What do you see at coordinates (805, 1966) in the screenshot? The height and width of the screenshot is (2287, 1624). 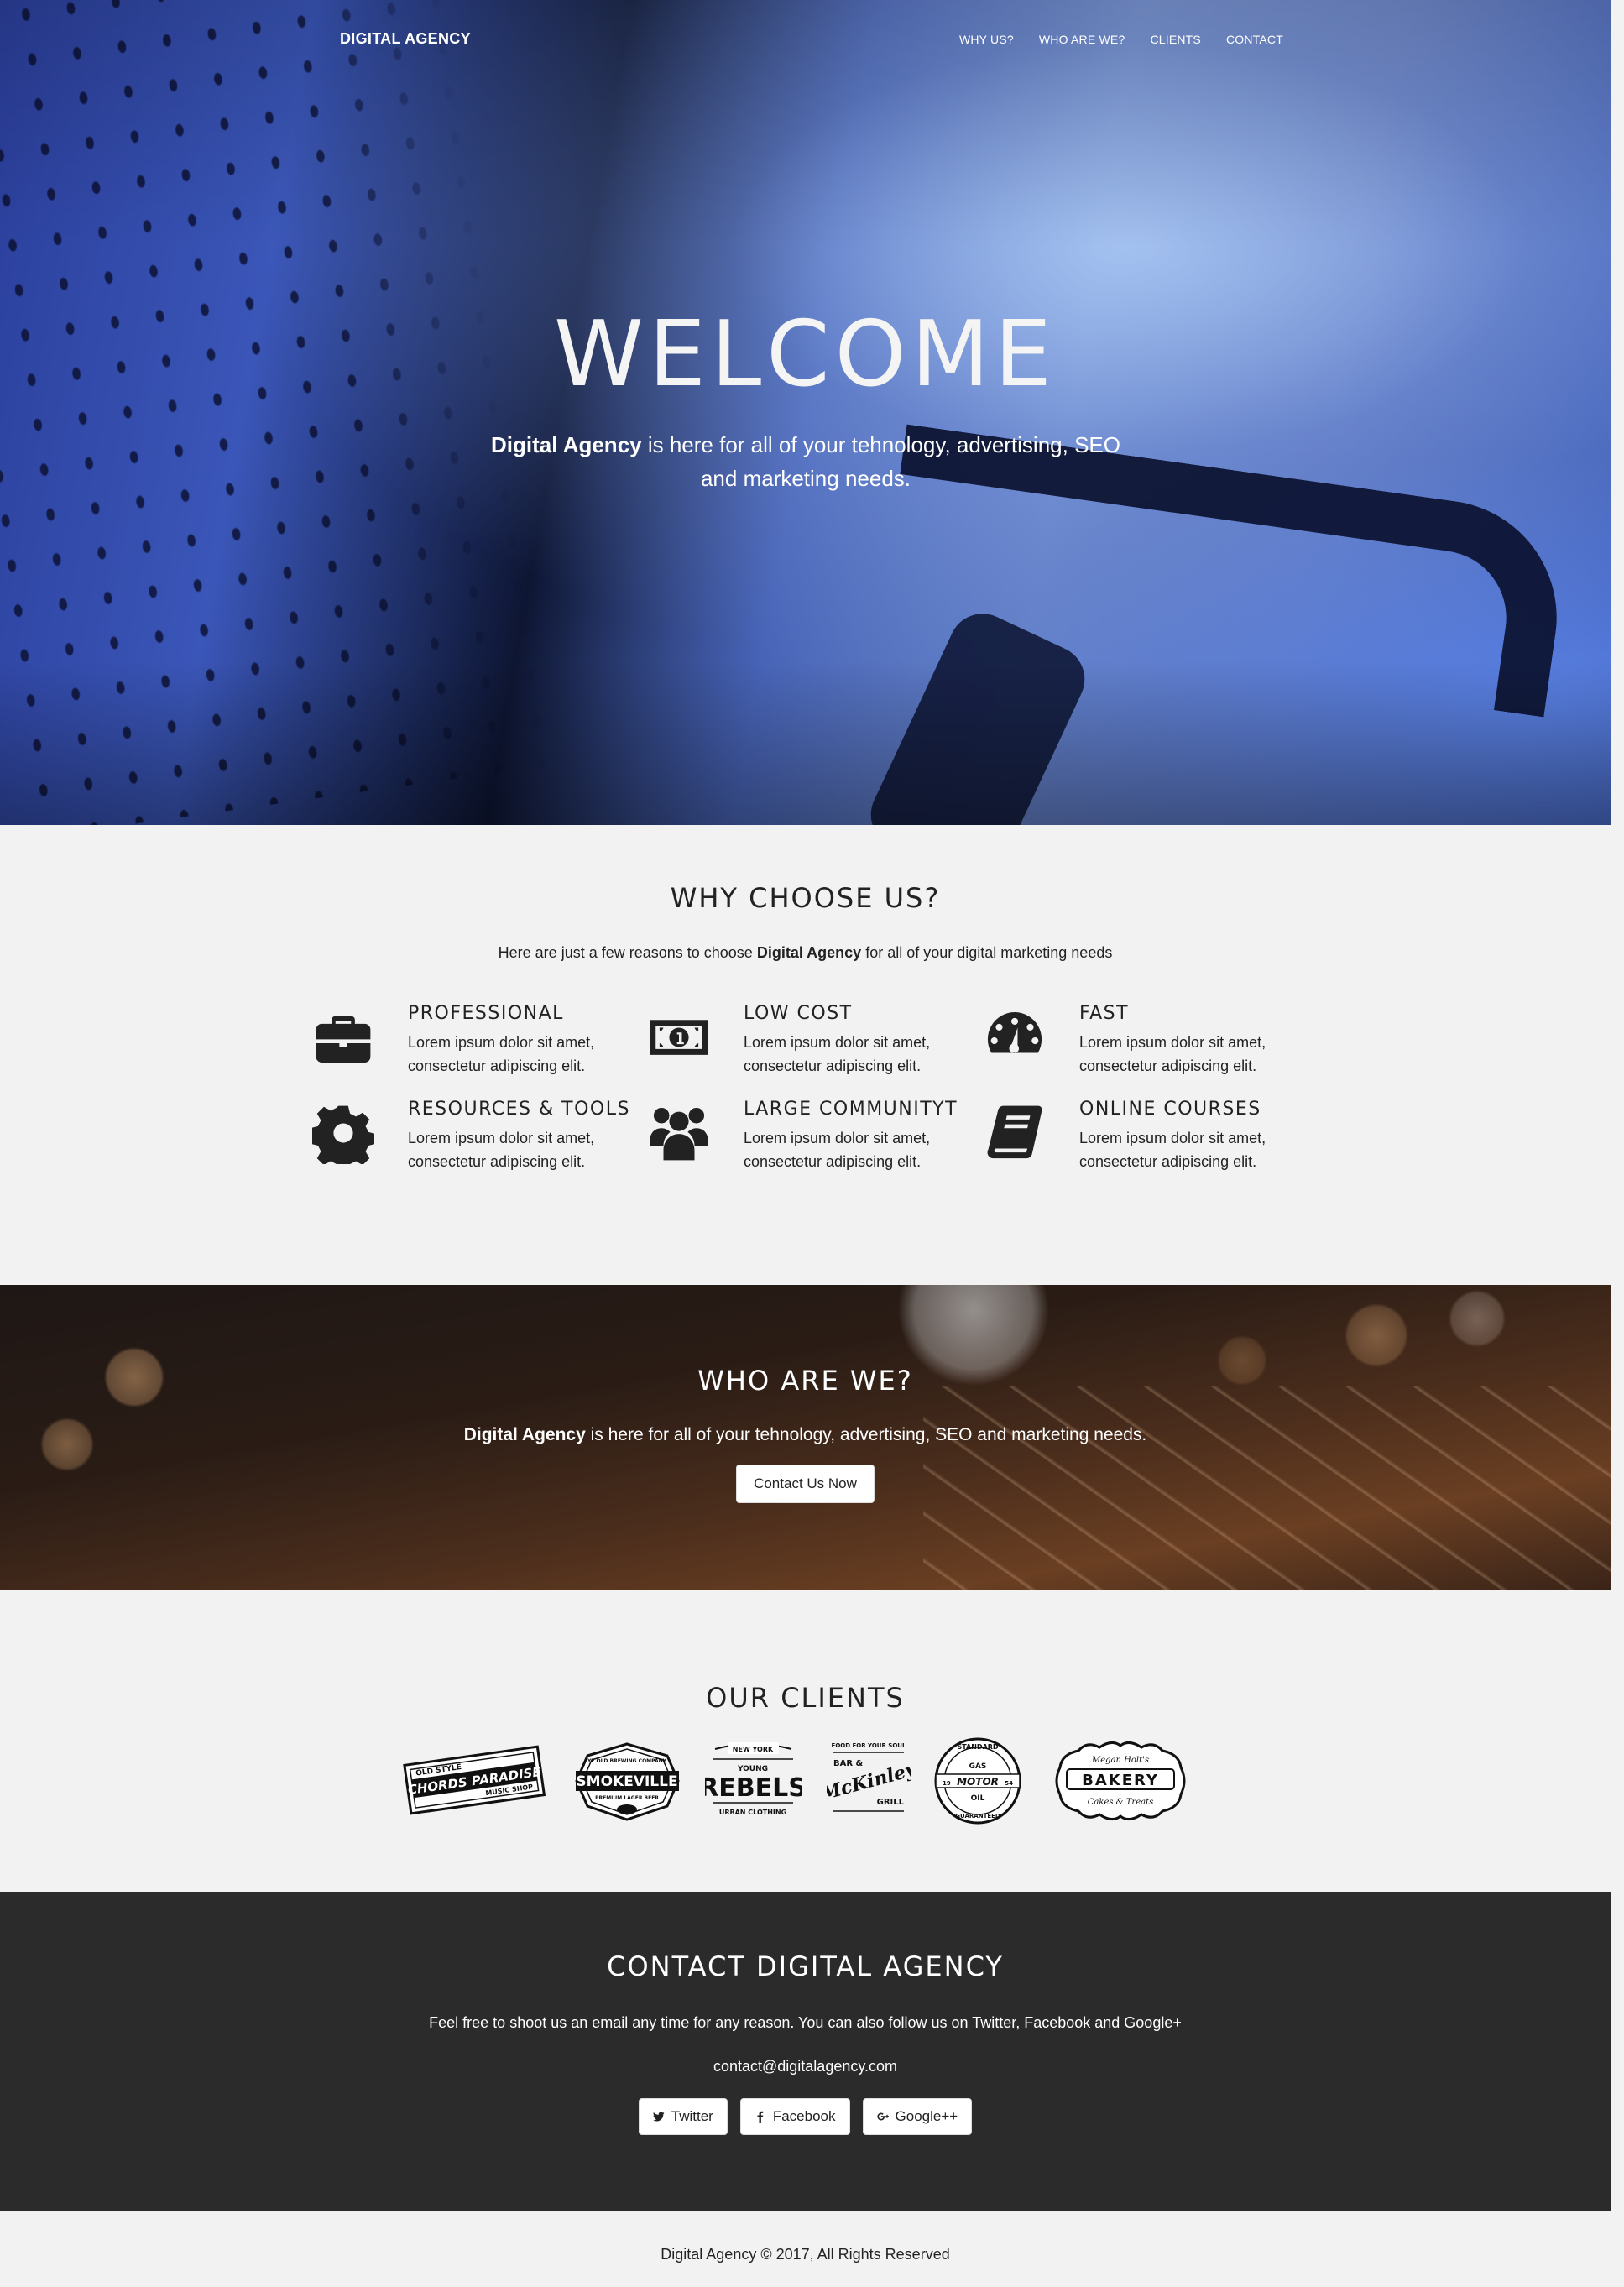 I see `contact-title: CONTACT DIGITAL AGENCY` at bounding box center [805, 1966].